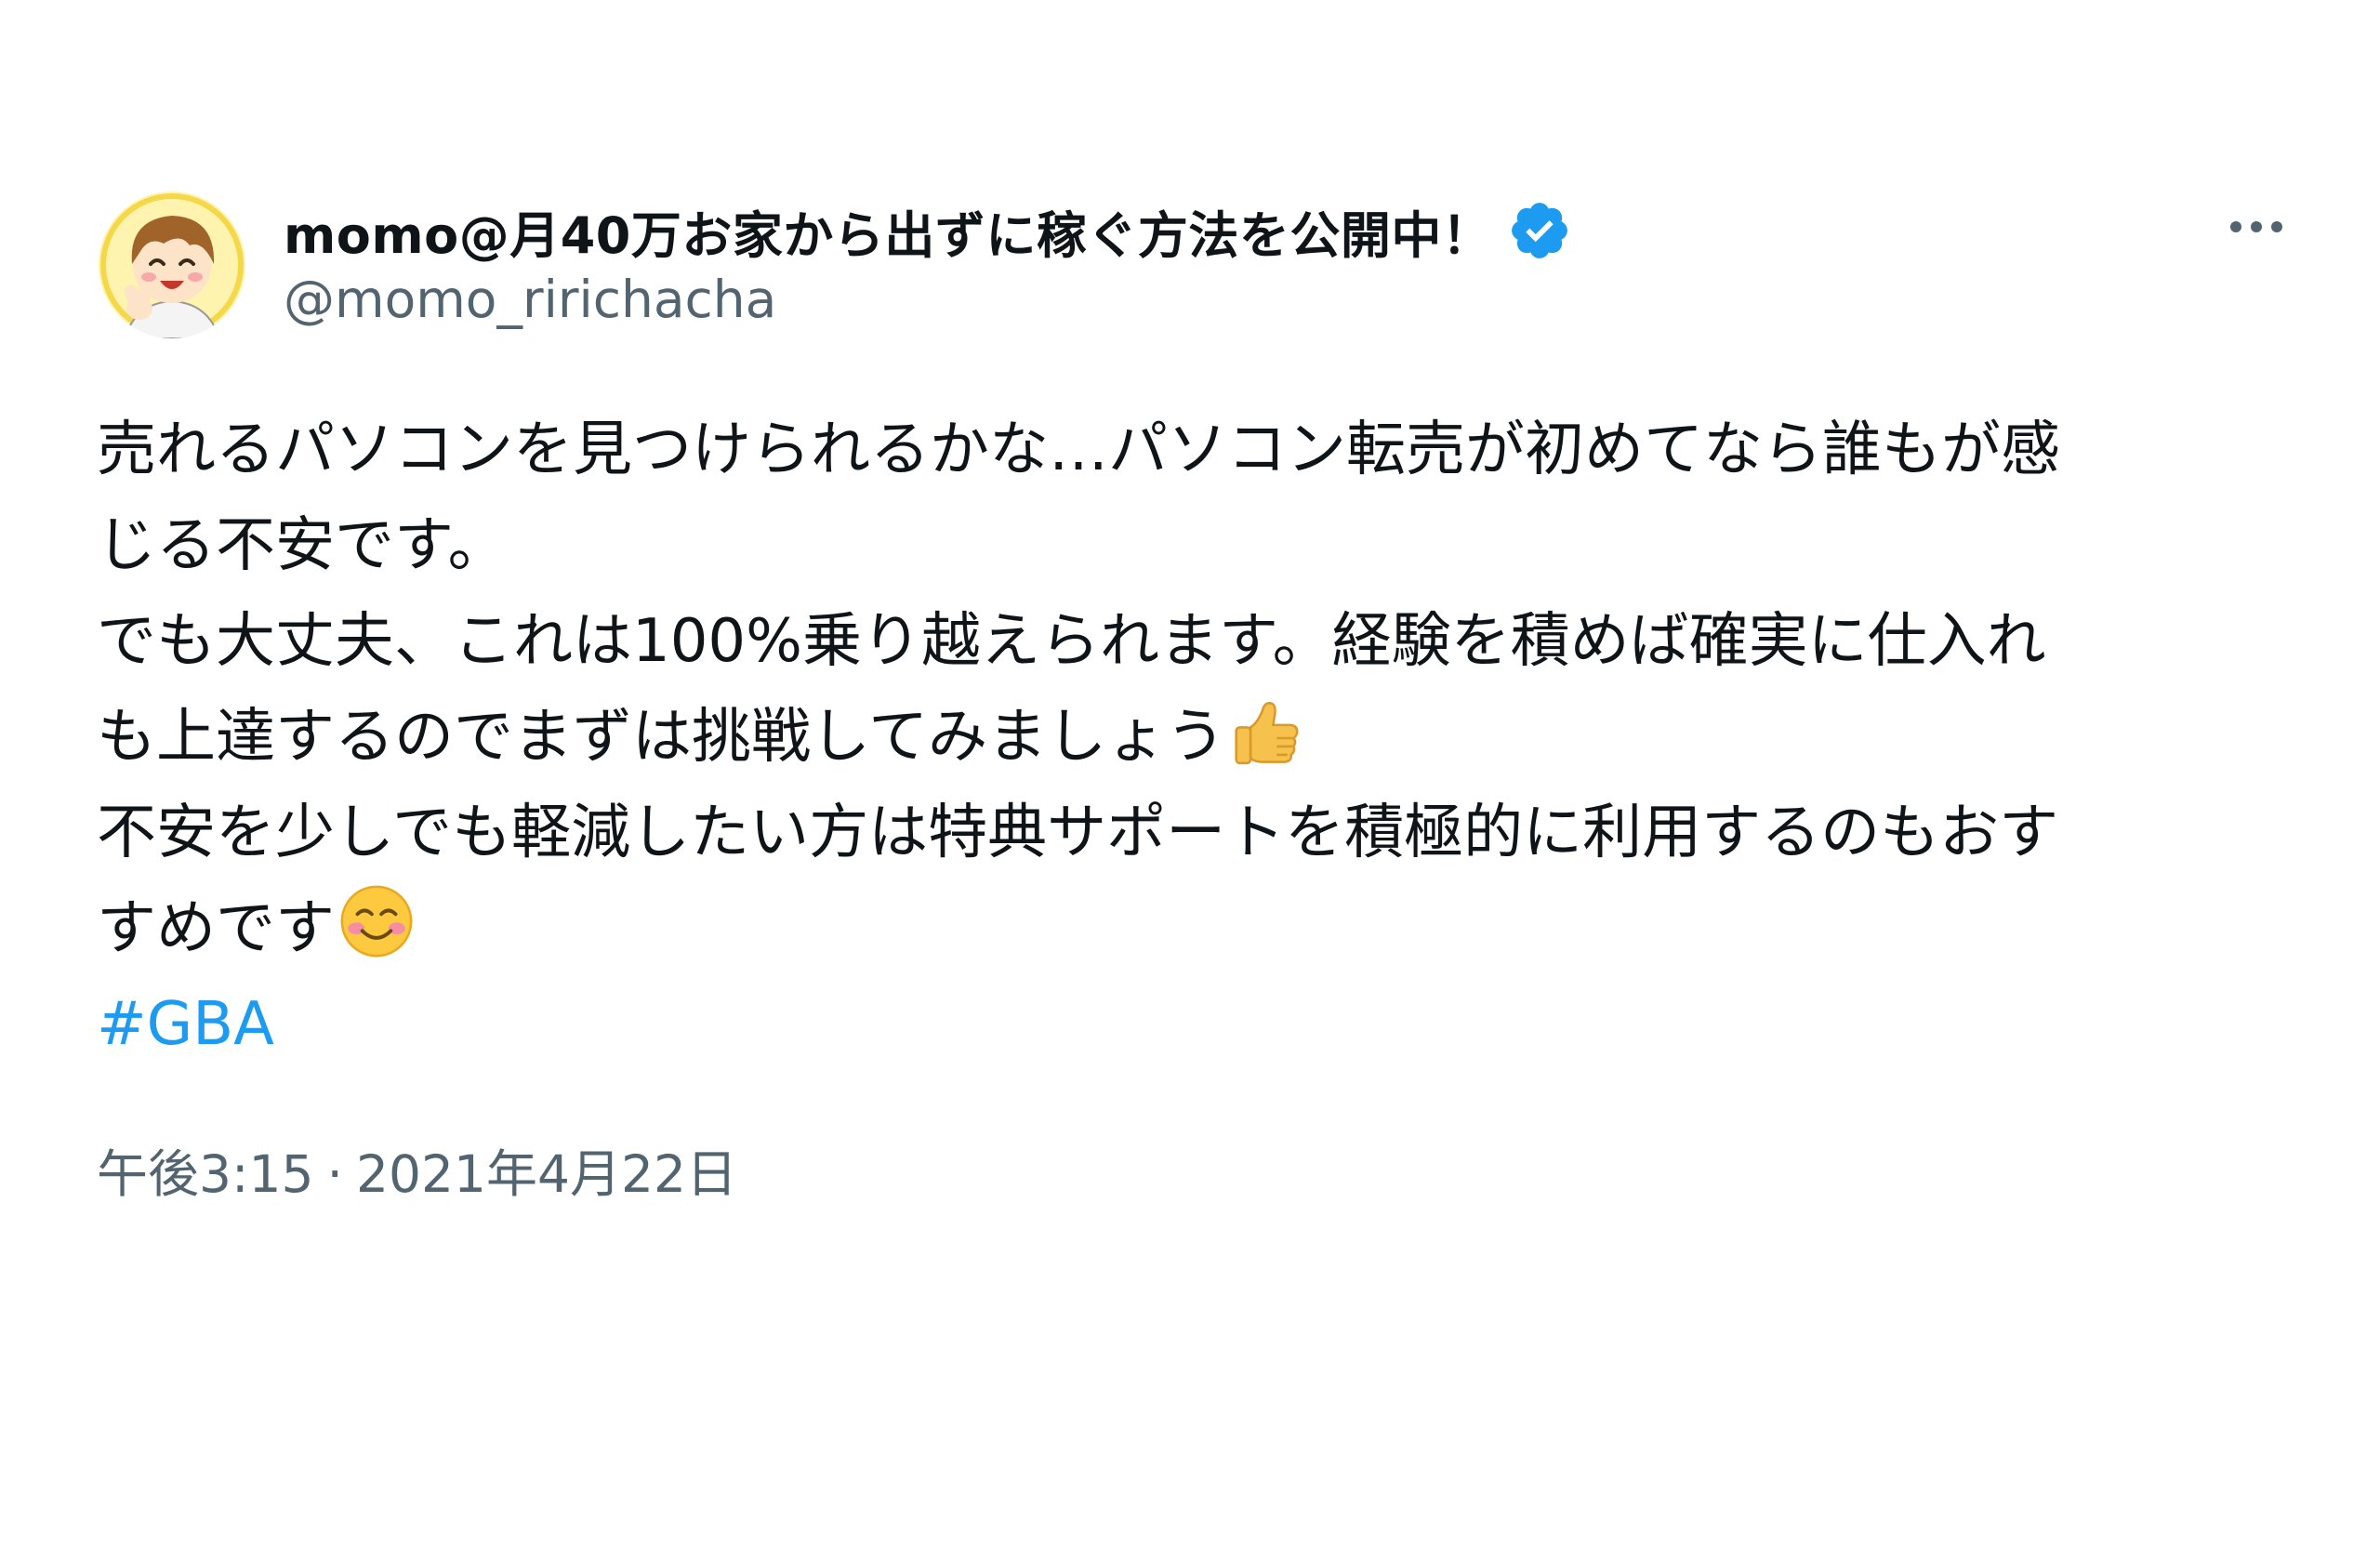 This screenshot has width=2380, height=1546. Describe the element at coordinates (376, 921) in the screenshot. I see `smiling-face-emoji-icon` at that location.